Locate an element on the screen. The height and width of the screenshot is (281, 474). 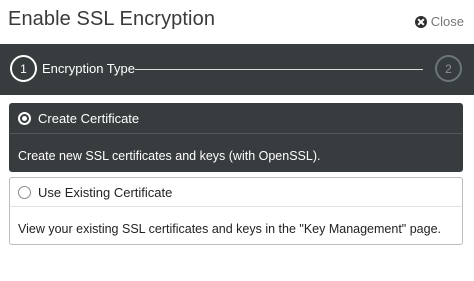
option-create-certificate-header: Create Certificate is located at coordinates (236, 119).